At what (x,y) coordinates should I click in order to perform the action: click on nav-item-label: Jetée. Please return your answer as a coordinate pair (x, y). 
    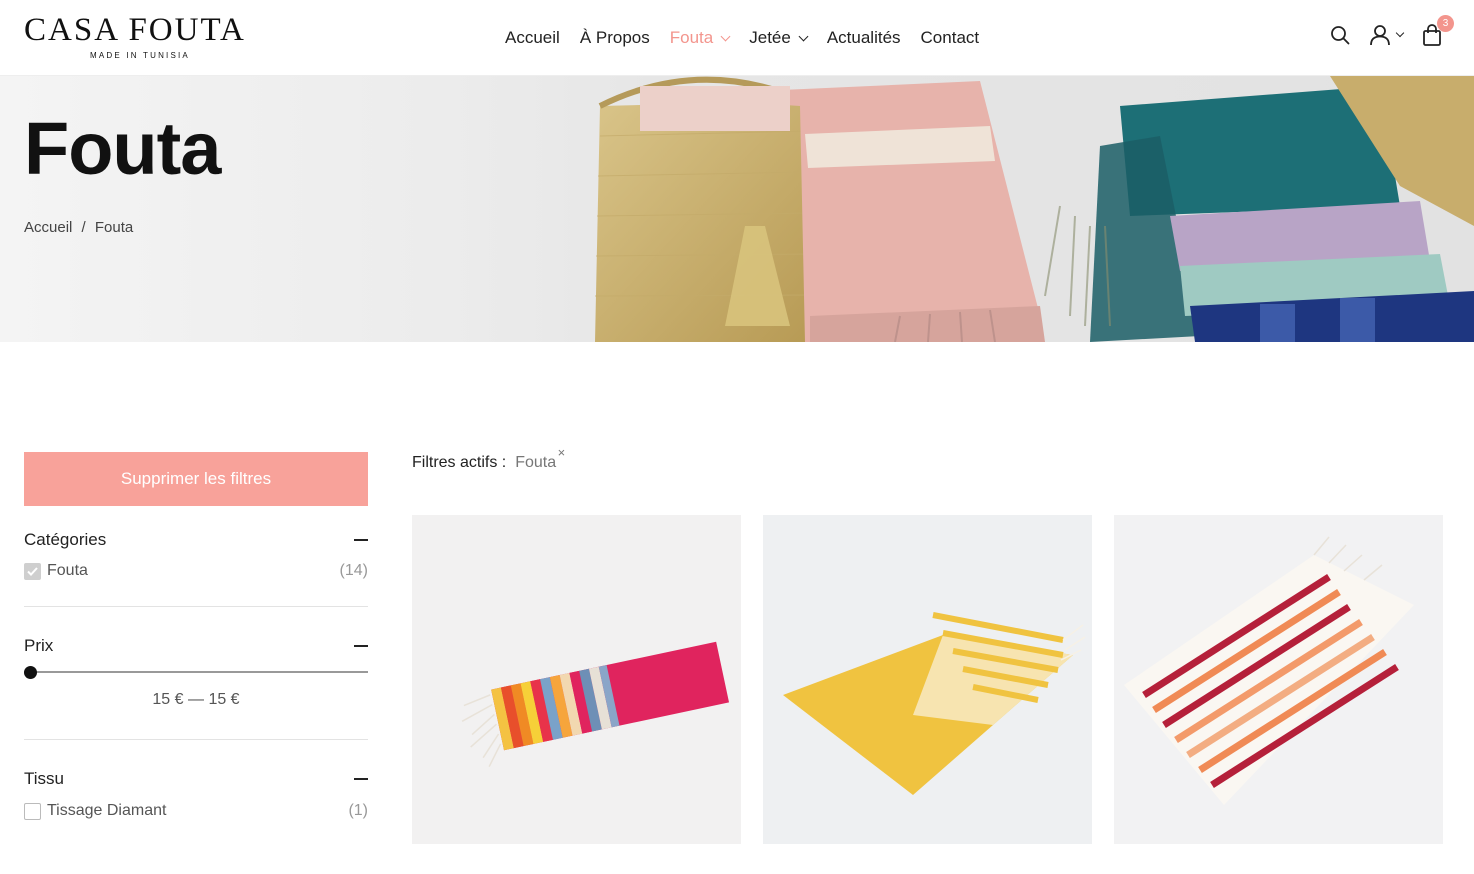
    Looking at the image, I should click on (770, 37).